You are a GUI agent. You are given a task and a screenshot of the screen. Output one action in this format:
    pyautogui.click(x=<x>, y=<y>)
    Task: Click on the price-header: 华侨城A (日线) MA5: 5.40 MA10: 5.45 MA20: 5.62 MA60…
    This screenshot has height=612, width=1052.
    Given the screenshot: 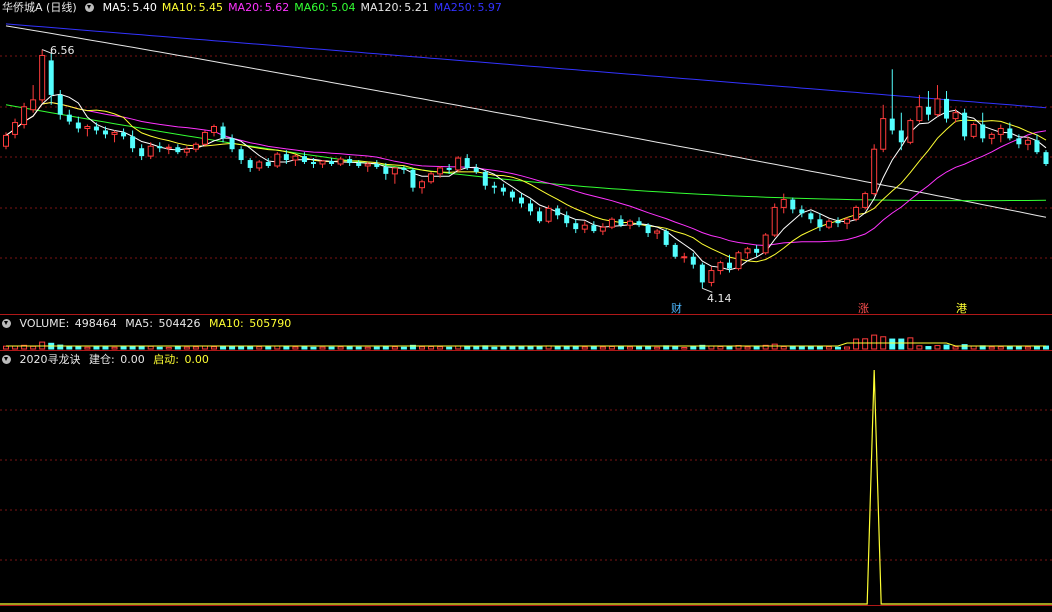 What is the action you would take?
    pyautogui.click(x=254, y=8)
    